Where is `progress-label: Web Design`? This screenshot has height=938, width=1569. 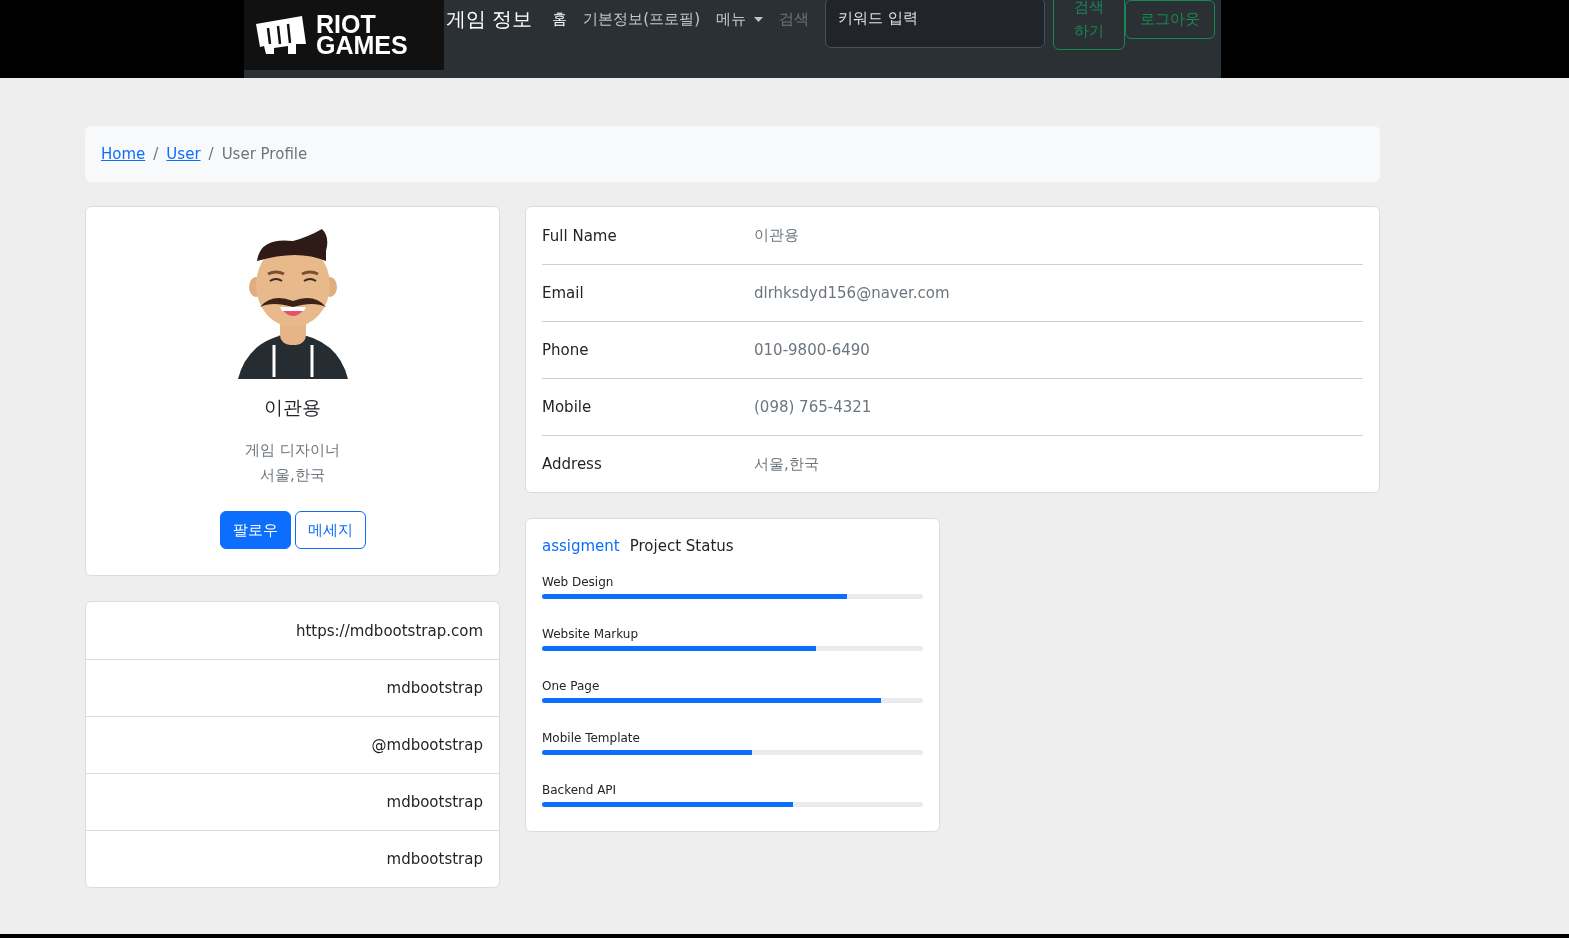
progress-label: Web Design is located at coordinates (578, 582).